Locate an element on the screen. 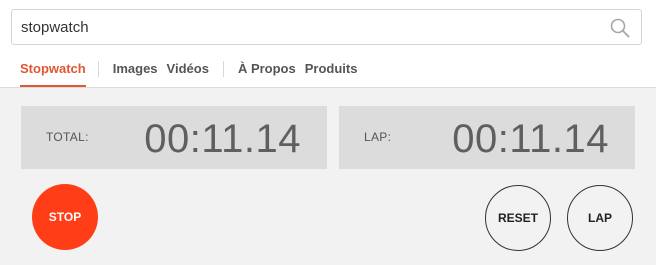  tab-images: Images is located at coordinates (135, 71).